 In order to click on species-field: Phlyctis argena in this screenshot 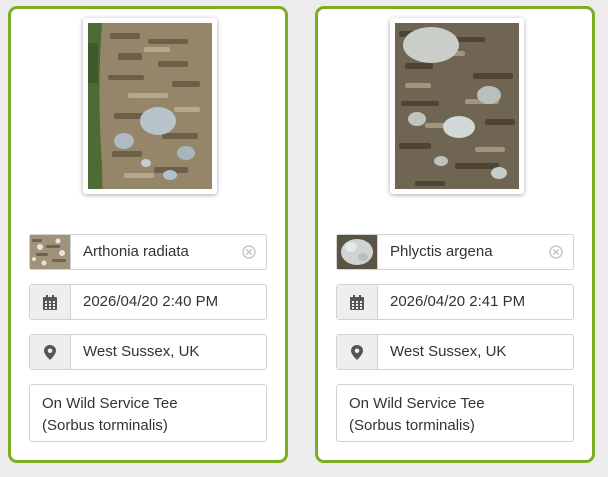, I will do `click(455, 252)`.